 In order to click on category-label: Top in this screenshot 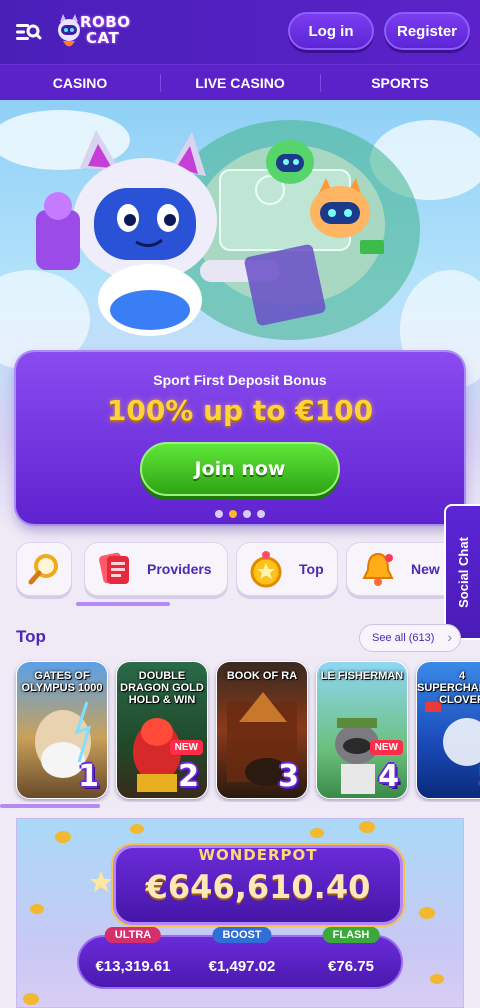, I will do `click(311, 569)`.